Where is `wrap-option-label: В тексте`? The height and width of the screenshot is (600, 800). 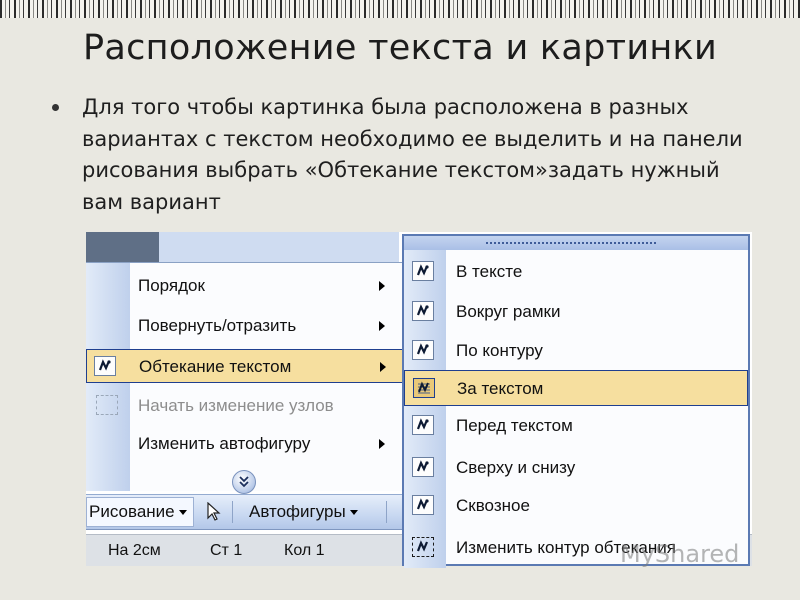
wrap-option-label: В тексте is located at coordinates (489, 271).